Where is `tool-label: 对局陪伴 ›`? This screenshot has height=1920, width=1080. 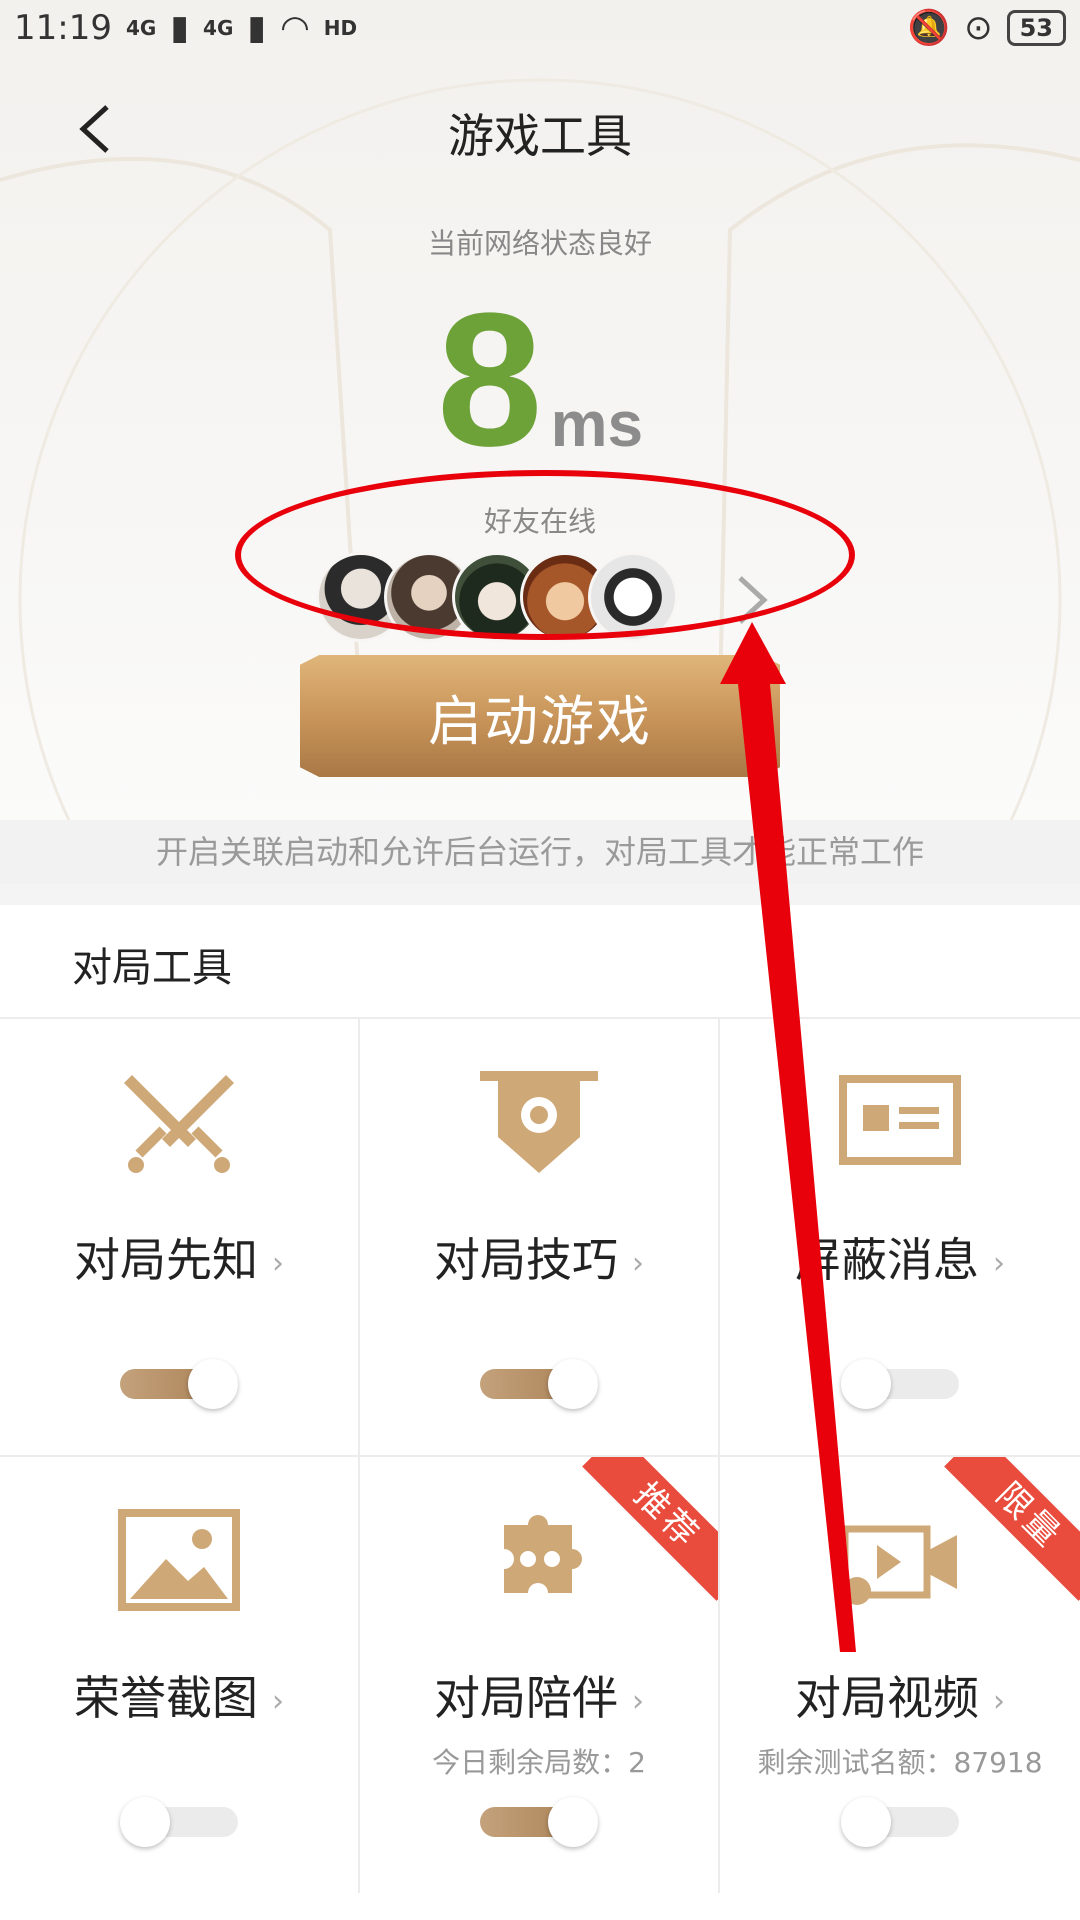
tool-label: 对局陪伴 › is located at coordinates (539, 1695).